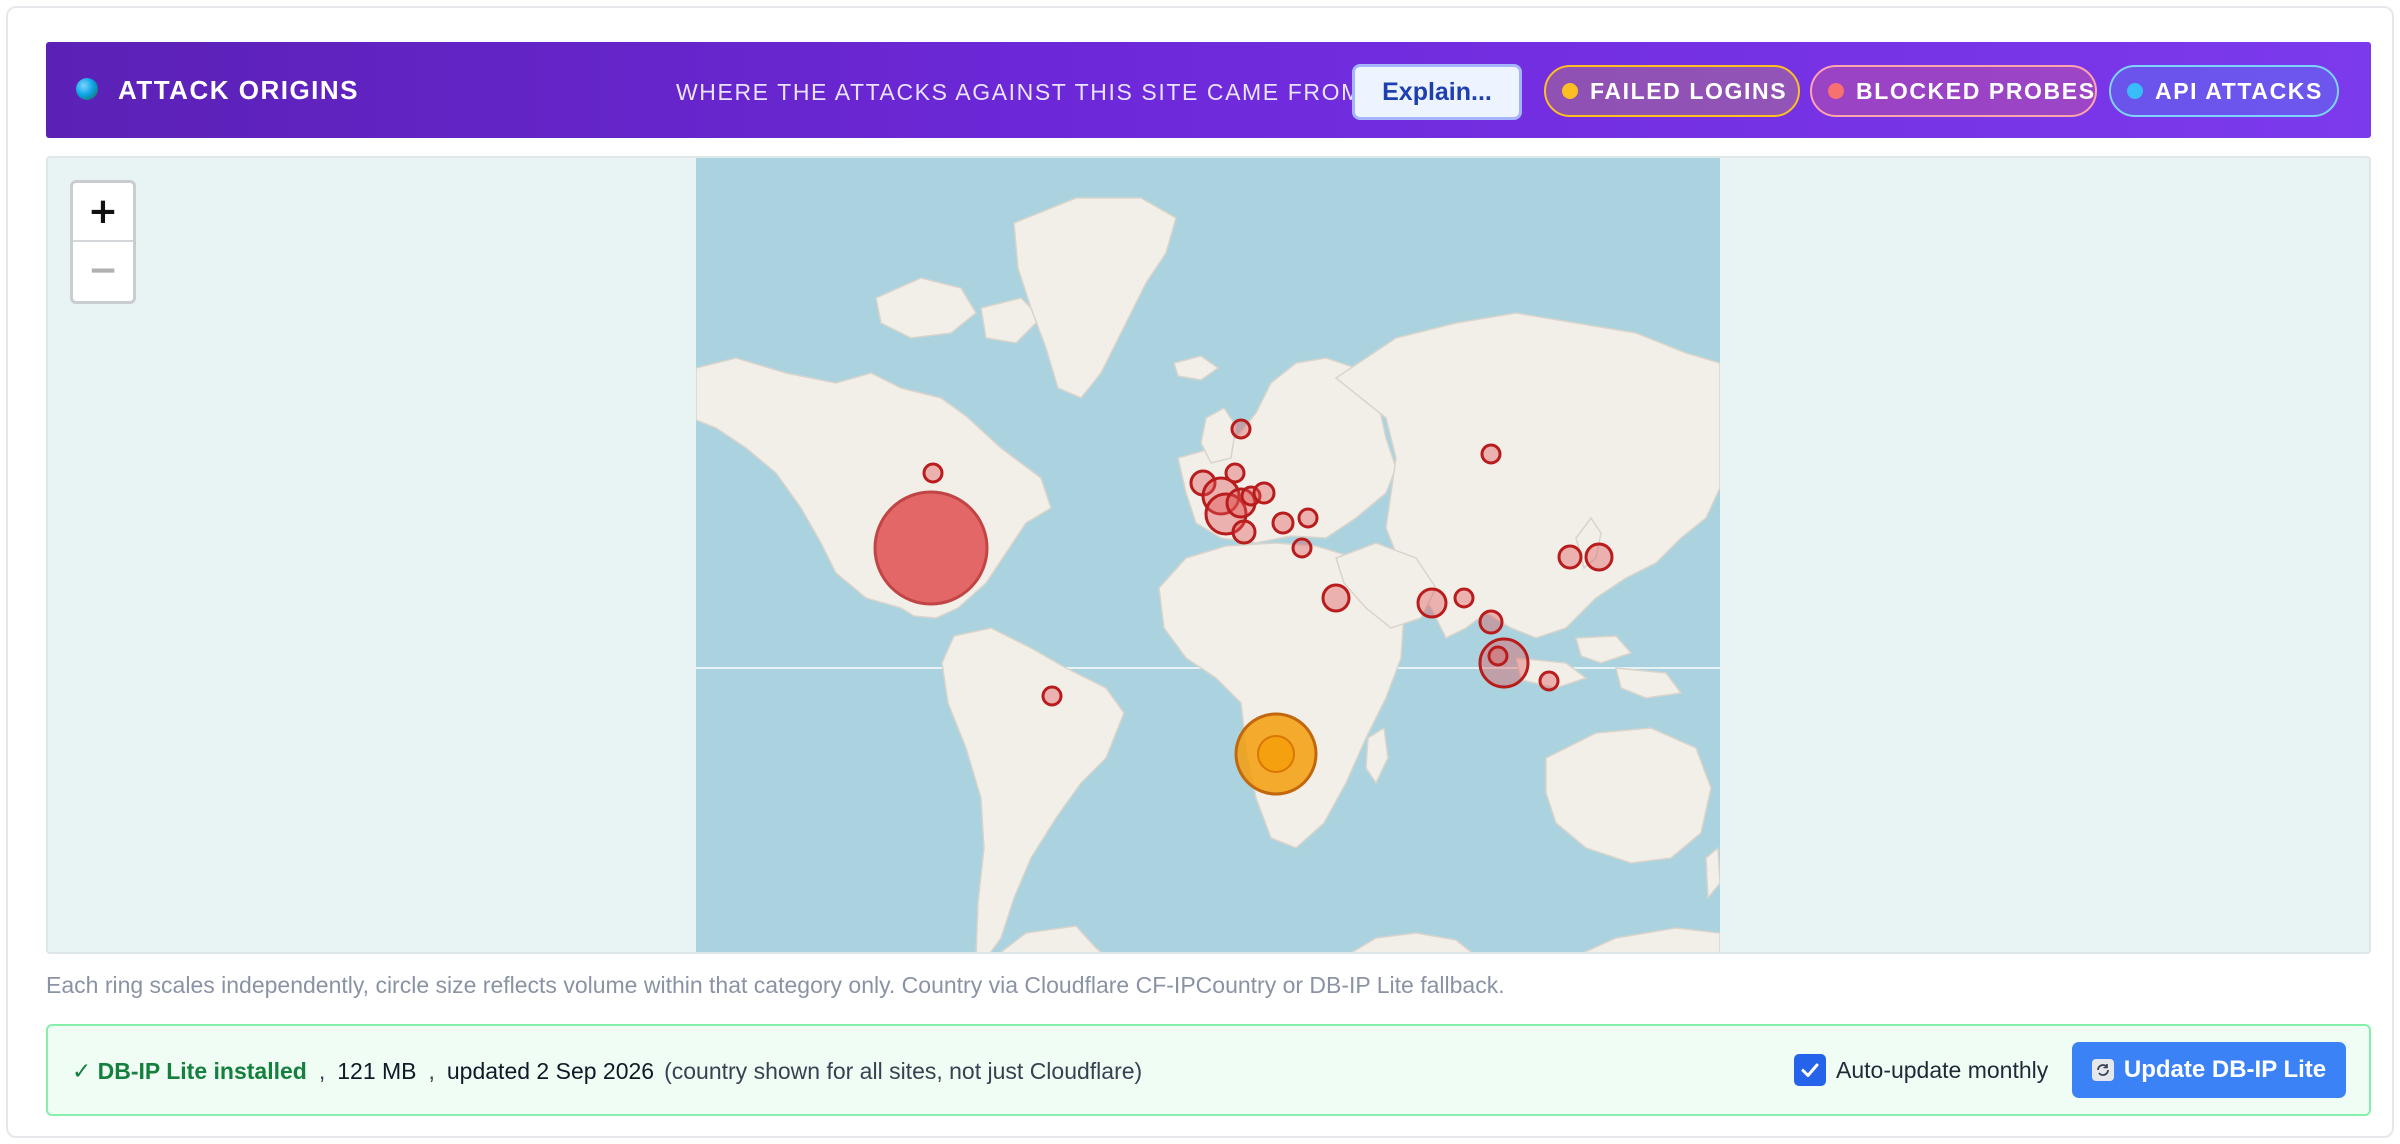 This screenshot has height=1144, width=2400. What do you see at coordinates (103, 271) in the screenshot?
I see `zoom-out-button: −` at bounding box center [103, 271].